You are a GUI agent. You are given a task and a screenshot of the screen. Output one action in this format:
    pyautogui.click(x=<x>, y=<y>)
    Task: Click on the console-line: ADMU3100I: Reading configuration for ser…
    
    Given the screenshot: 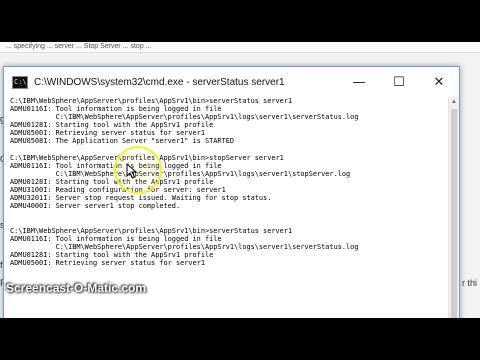 What is the action you would take?
    pyautogui.click(x=118, y=190)
    